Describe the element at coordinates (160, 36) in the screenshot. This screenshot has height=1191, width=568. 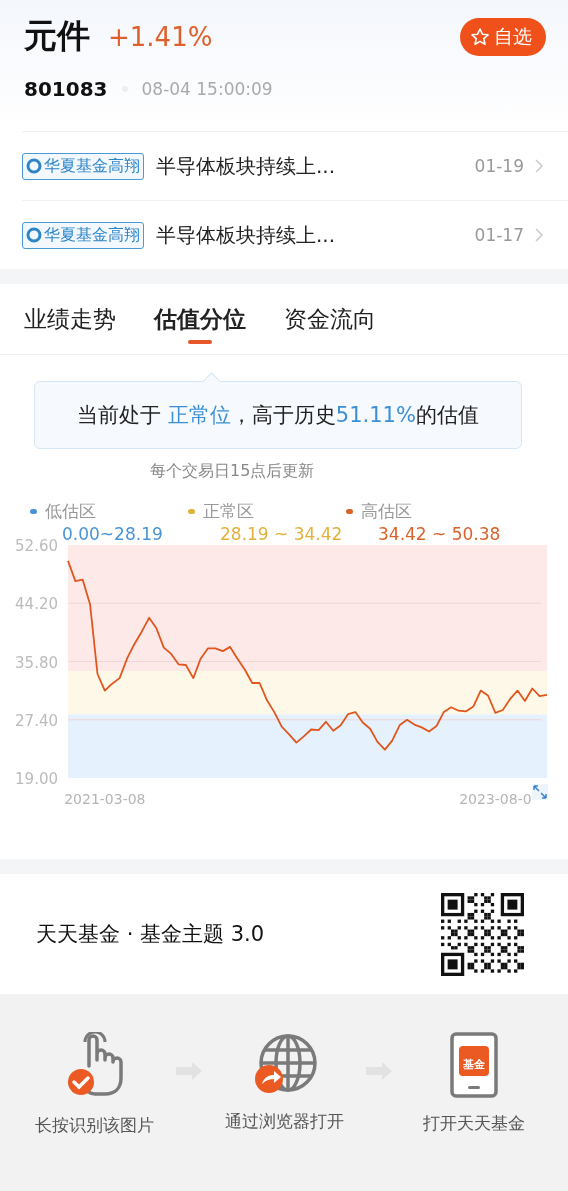
I see `change-percent: +1.41%` at that location.